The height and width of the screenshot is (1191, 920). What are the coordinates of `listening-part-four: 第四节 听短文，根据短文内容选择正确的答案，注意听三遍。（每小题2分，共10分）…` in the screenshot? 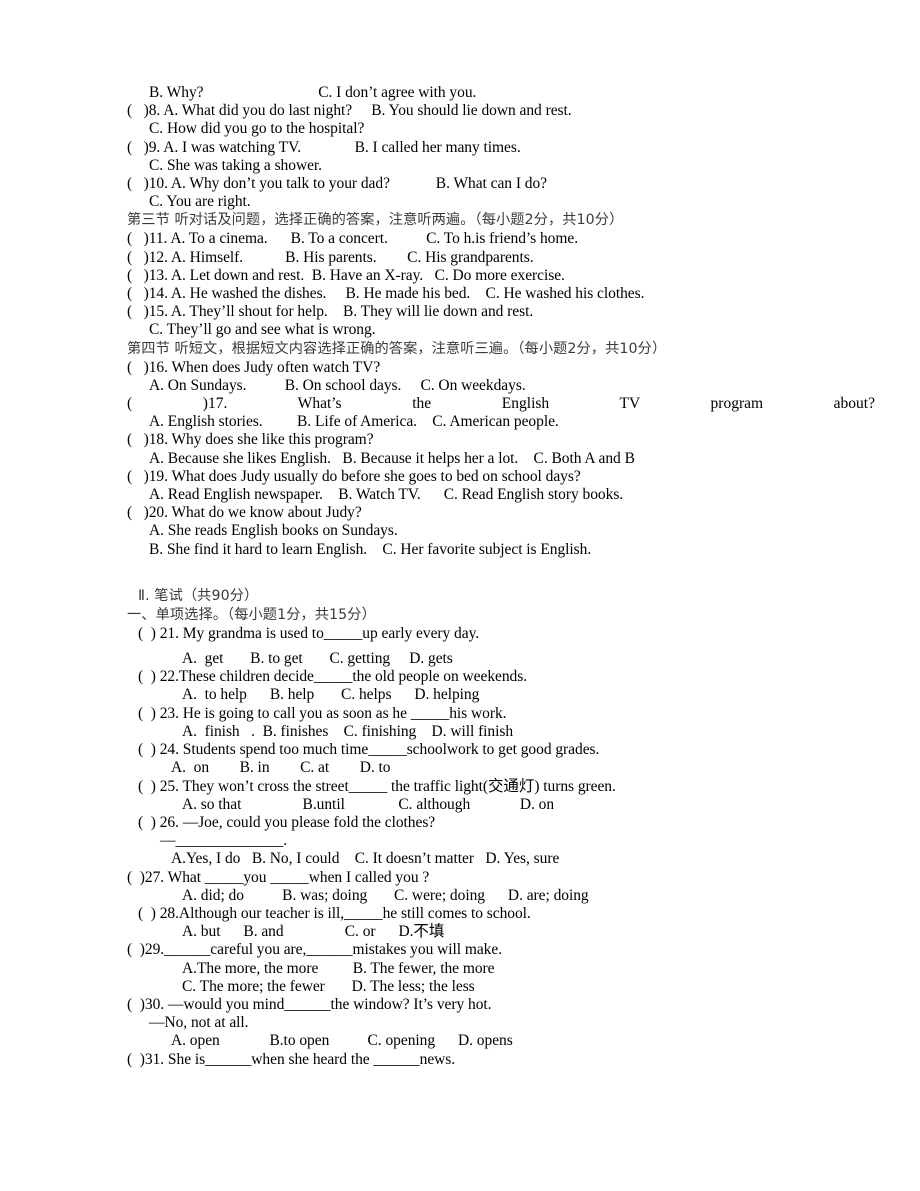 It's located at (501, 449).